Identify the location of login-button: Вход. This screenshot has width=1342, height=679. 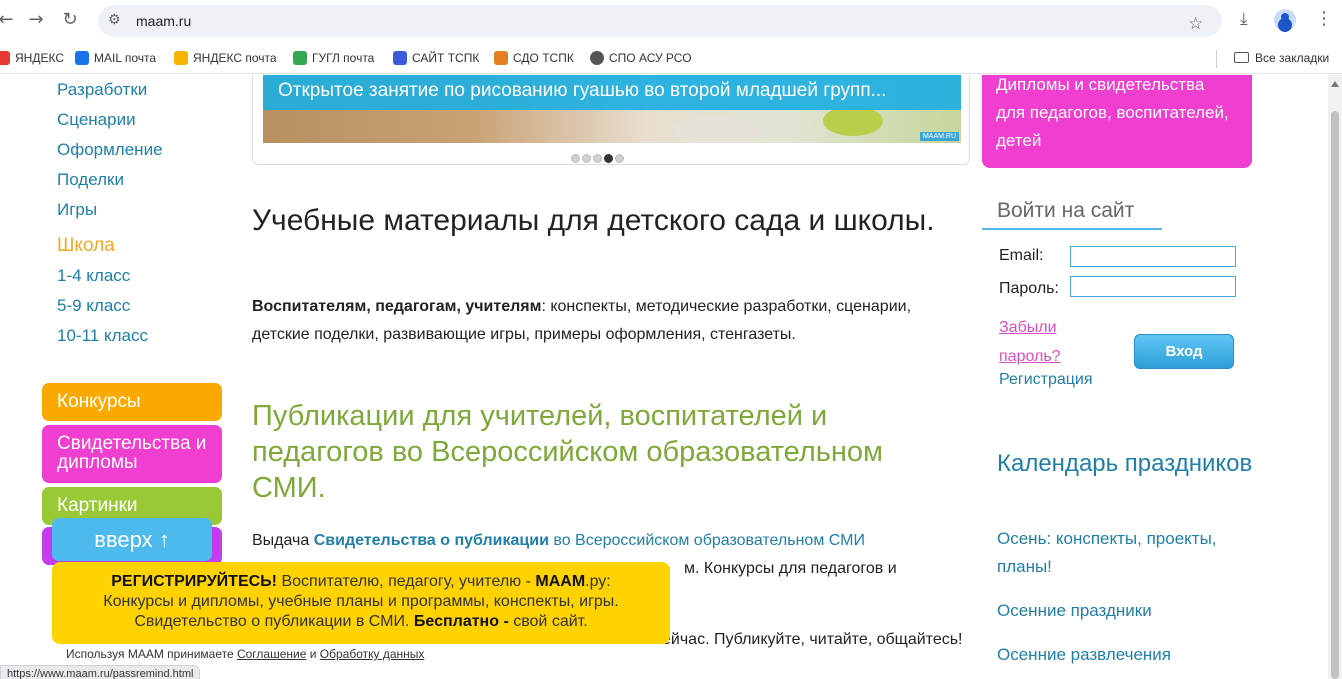
(1184, 351).